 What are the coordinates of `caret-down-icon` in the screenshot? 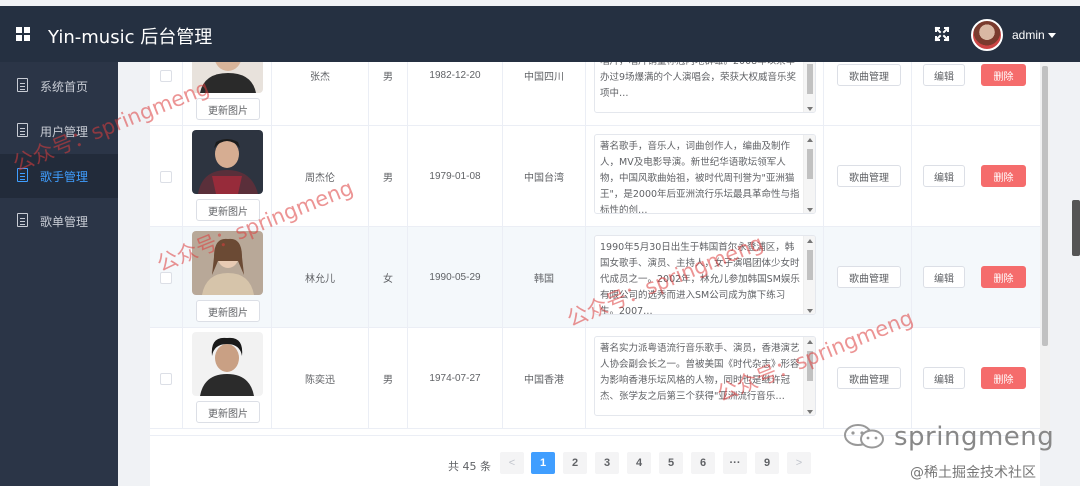 It's located at (1052, 35).